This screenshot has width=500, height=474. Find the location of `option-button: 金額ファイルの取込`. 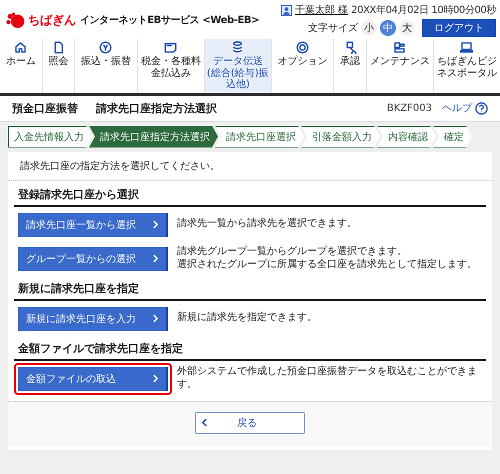

option-button: 金額ファイルの取込 is located at coordinates (93, 378).